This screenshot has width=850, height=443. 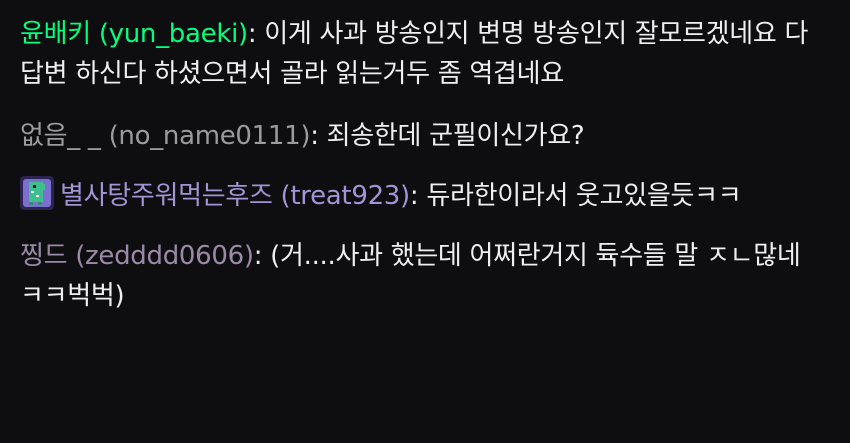 What do you see at coordinates (451, 136) in the screenshot?
I see `chat-message-text: 죄송한데 군필이신가요?` at bounding box center [451, 136].